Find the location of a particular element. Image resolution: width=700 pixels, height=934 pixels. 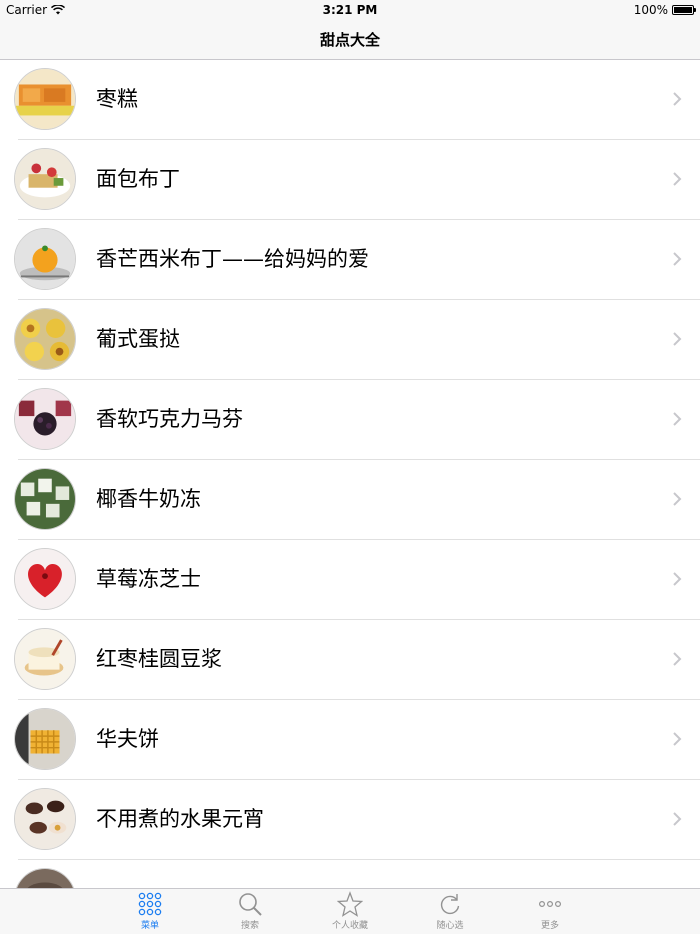

tab-more: 更多 is located at coordinates (550, 911).